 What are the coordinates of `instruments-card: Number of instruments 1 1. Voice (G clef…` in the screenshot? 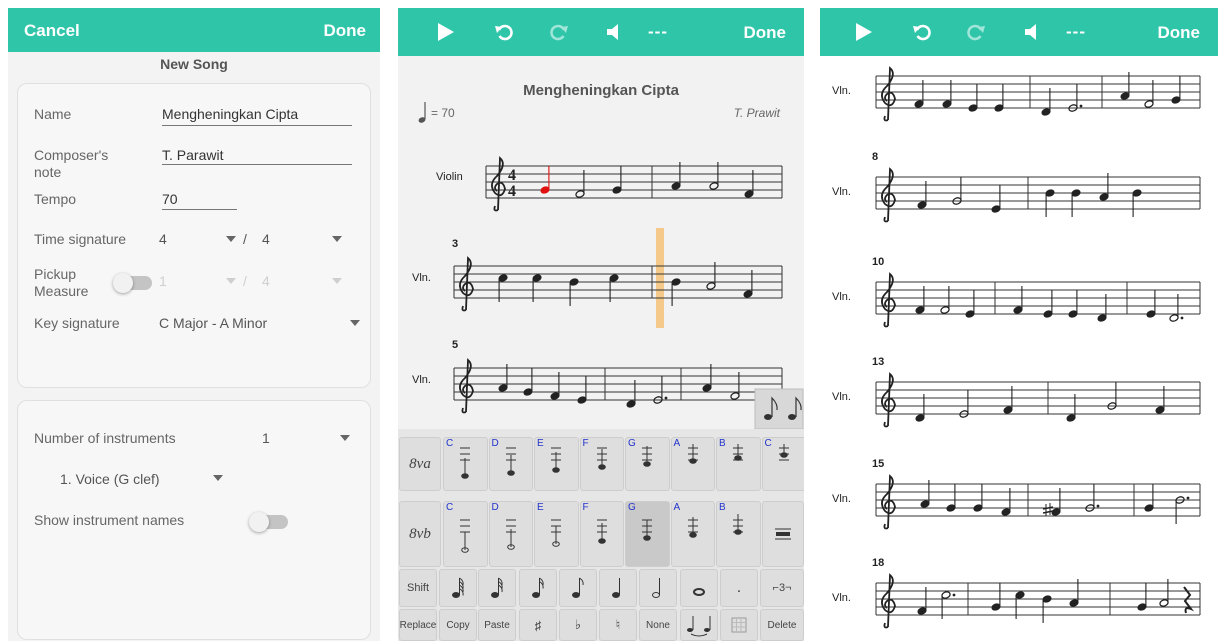 It's located at (194, 520).